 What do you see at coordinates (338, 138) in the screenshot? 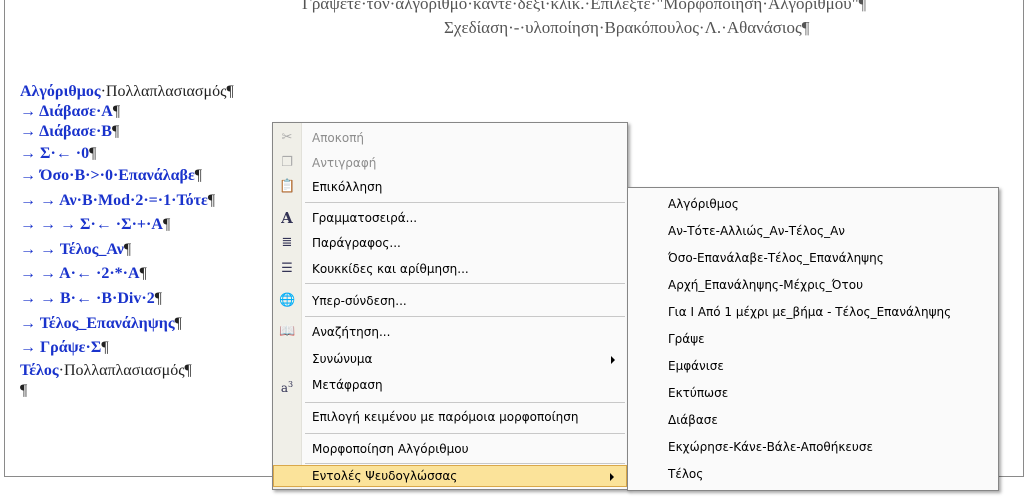
I see `menu-item-label: Αποκοπή` at bounding box center [338, 138].